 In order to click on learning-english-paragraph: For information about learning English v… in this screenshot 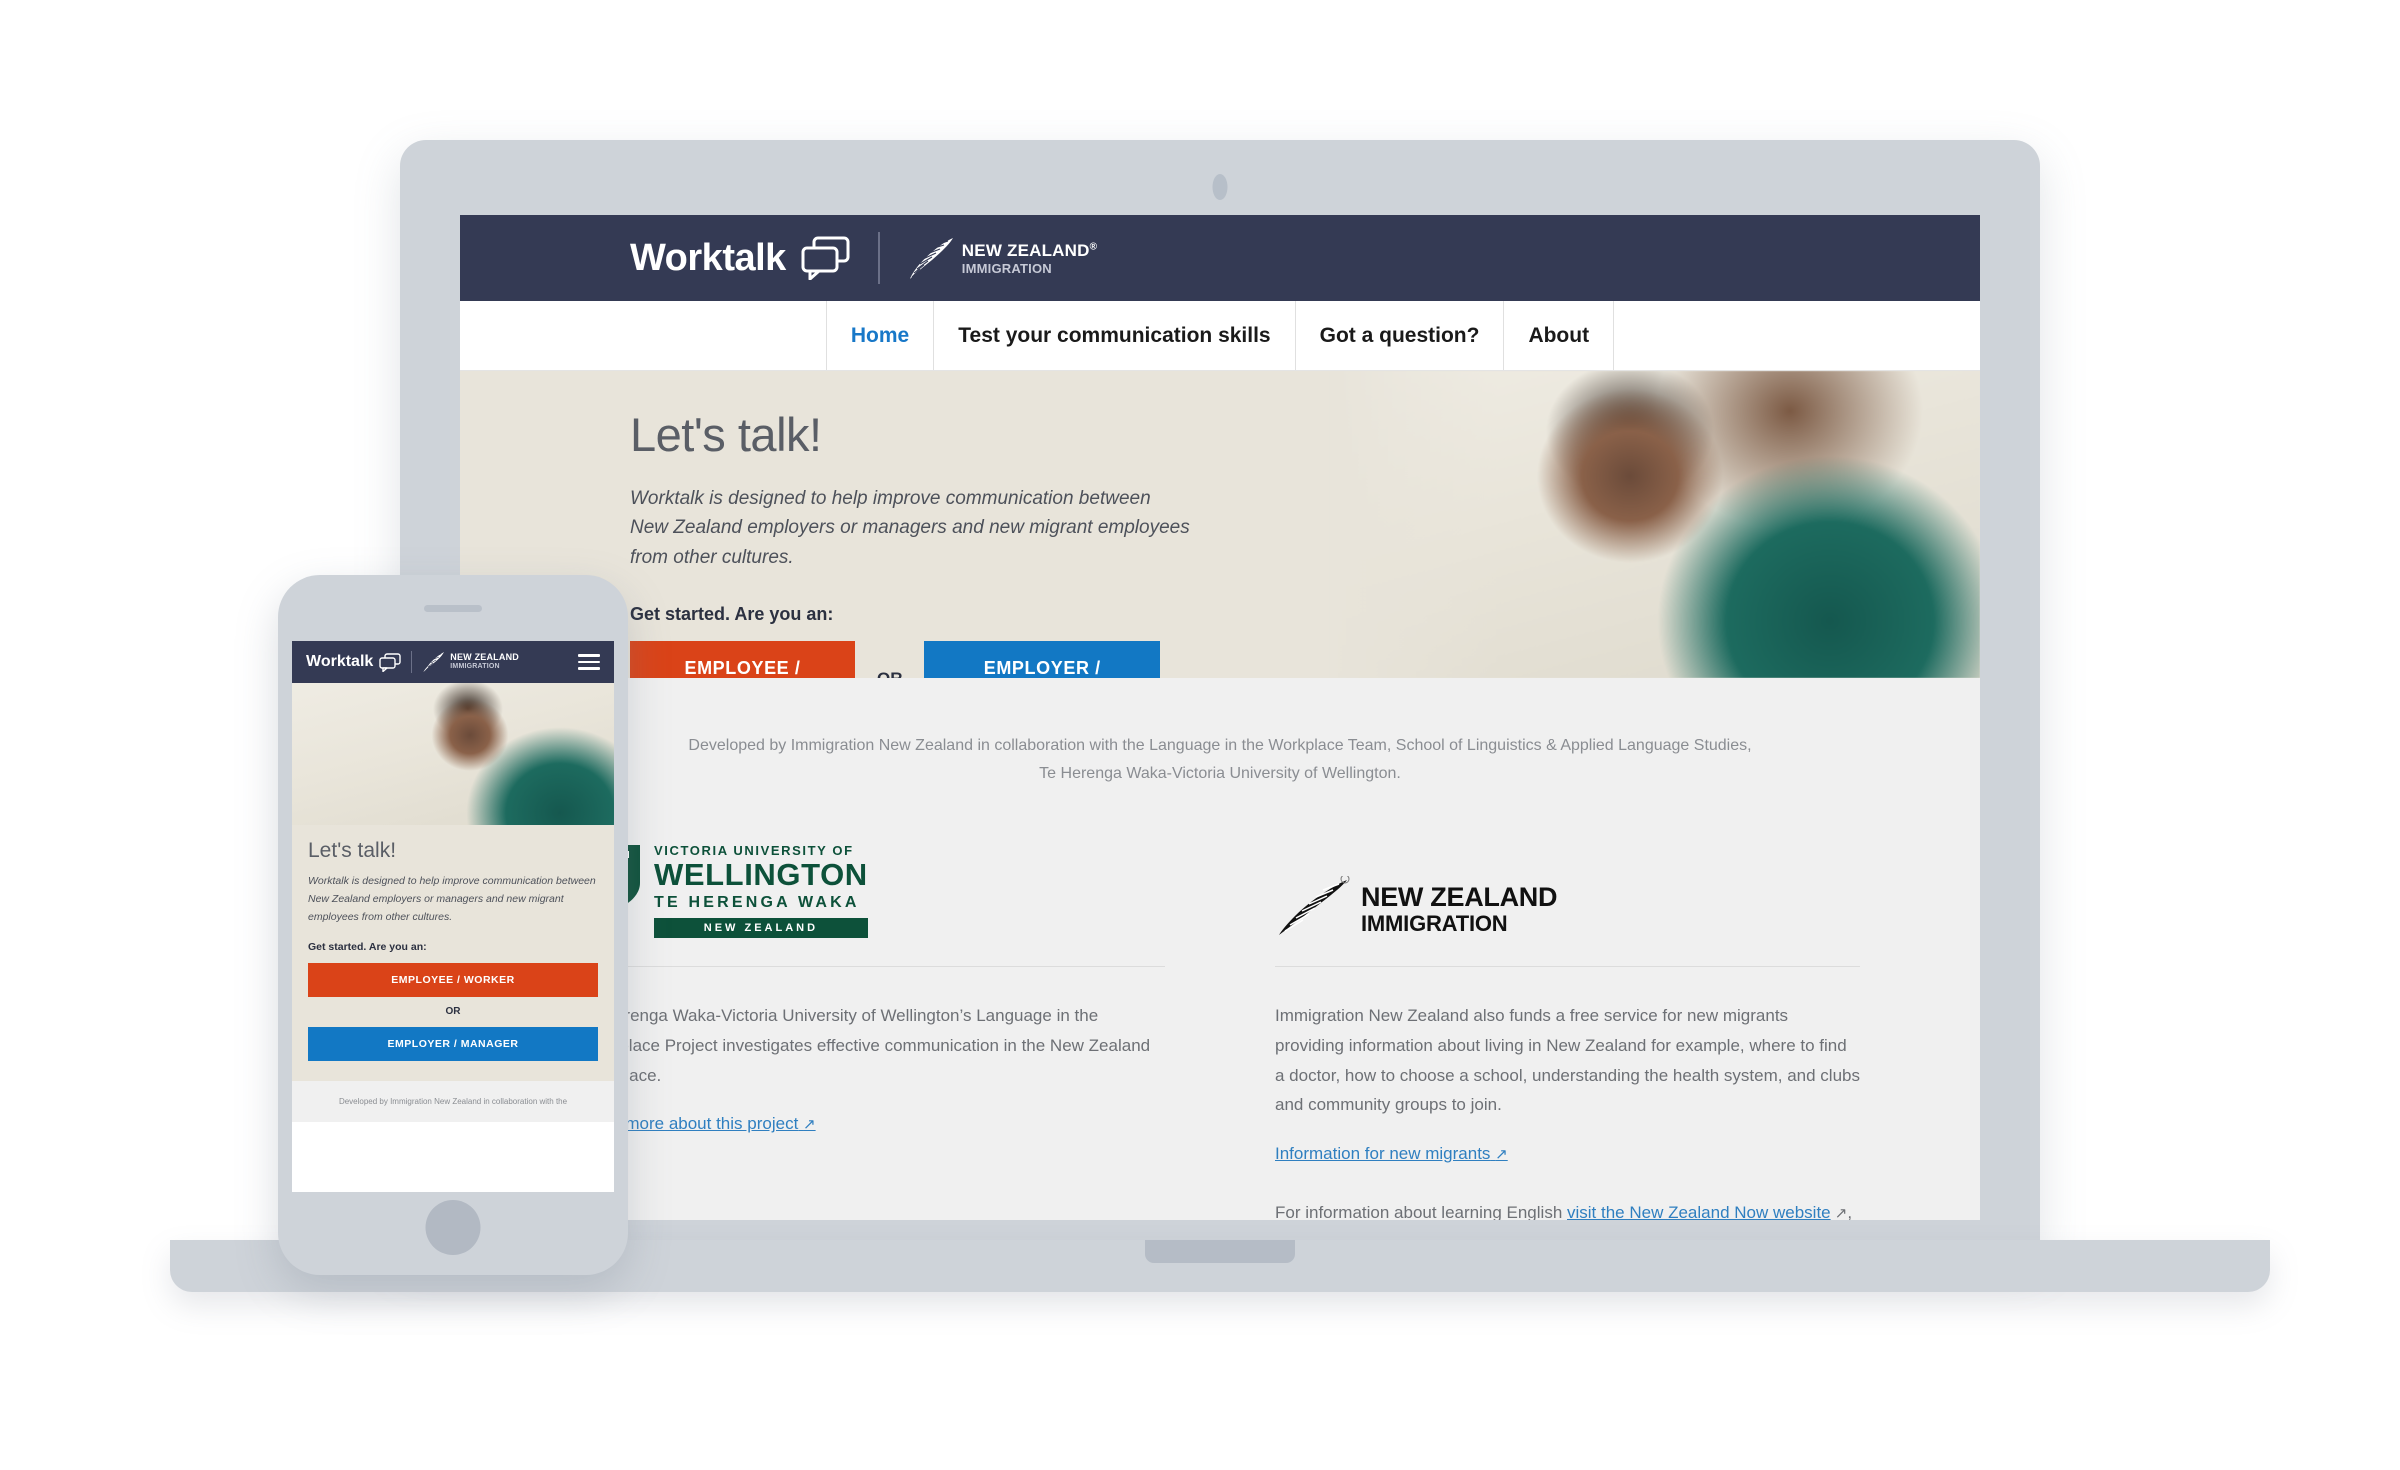, I will do `click(1567, 1209)`.